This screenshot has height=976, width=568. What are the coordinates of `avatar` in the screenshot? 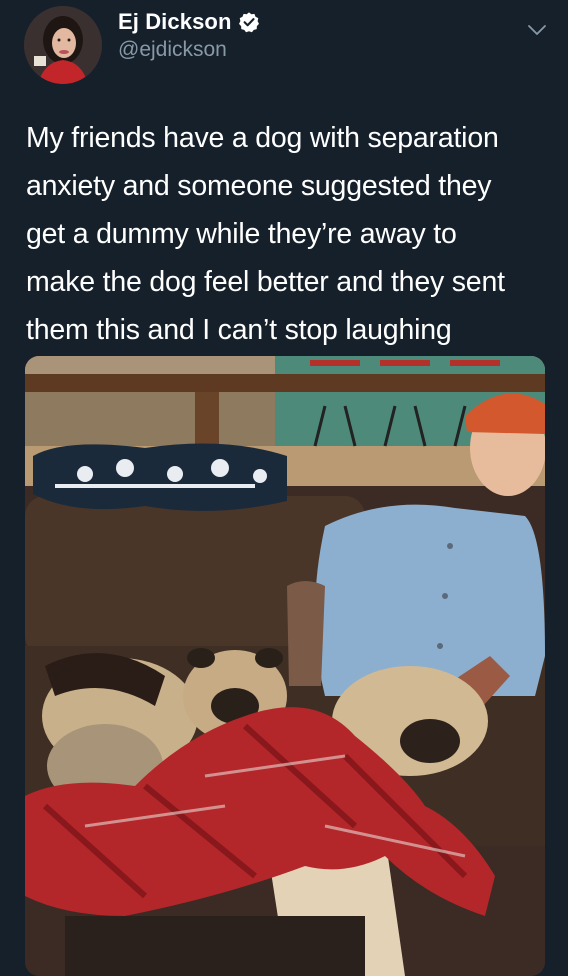 It's located at (63, 45).